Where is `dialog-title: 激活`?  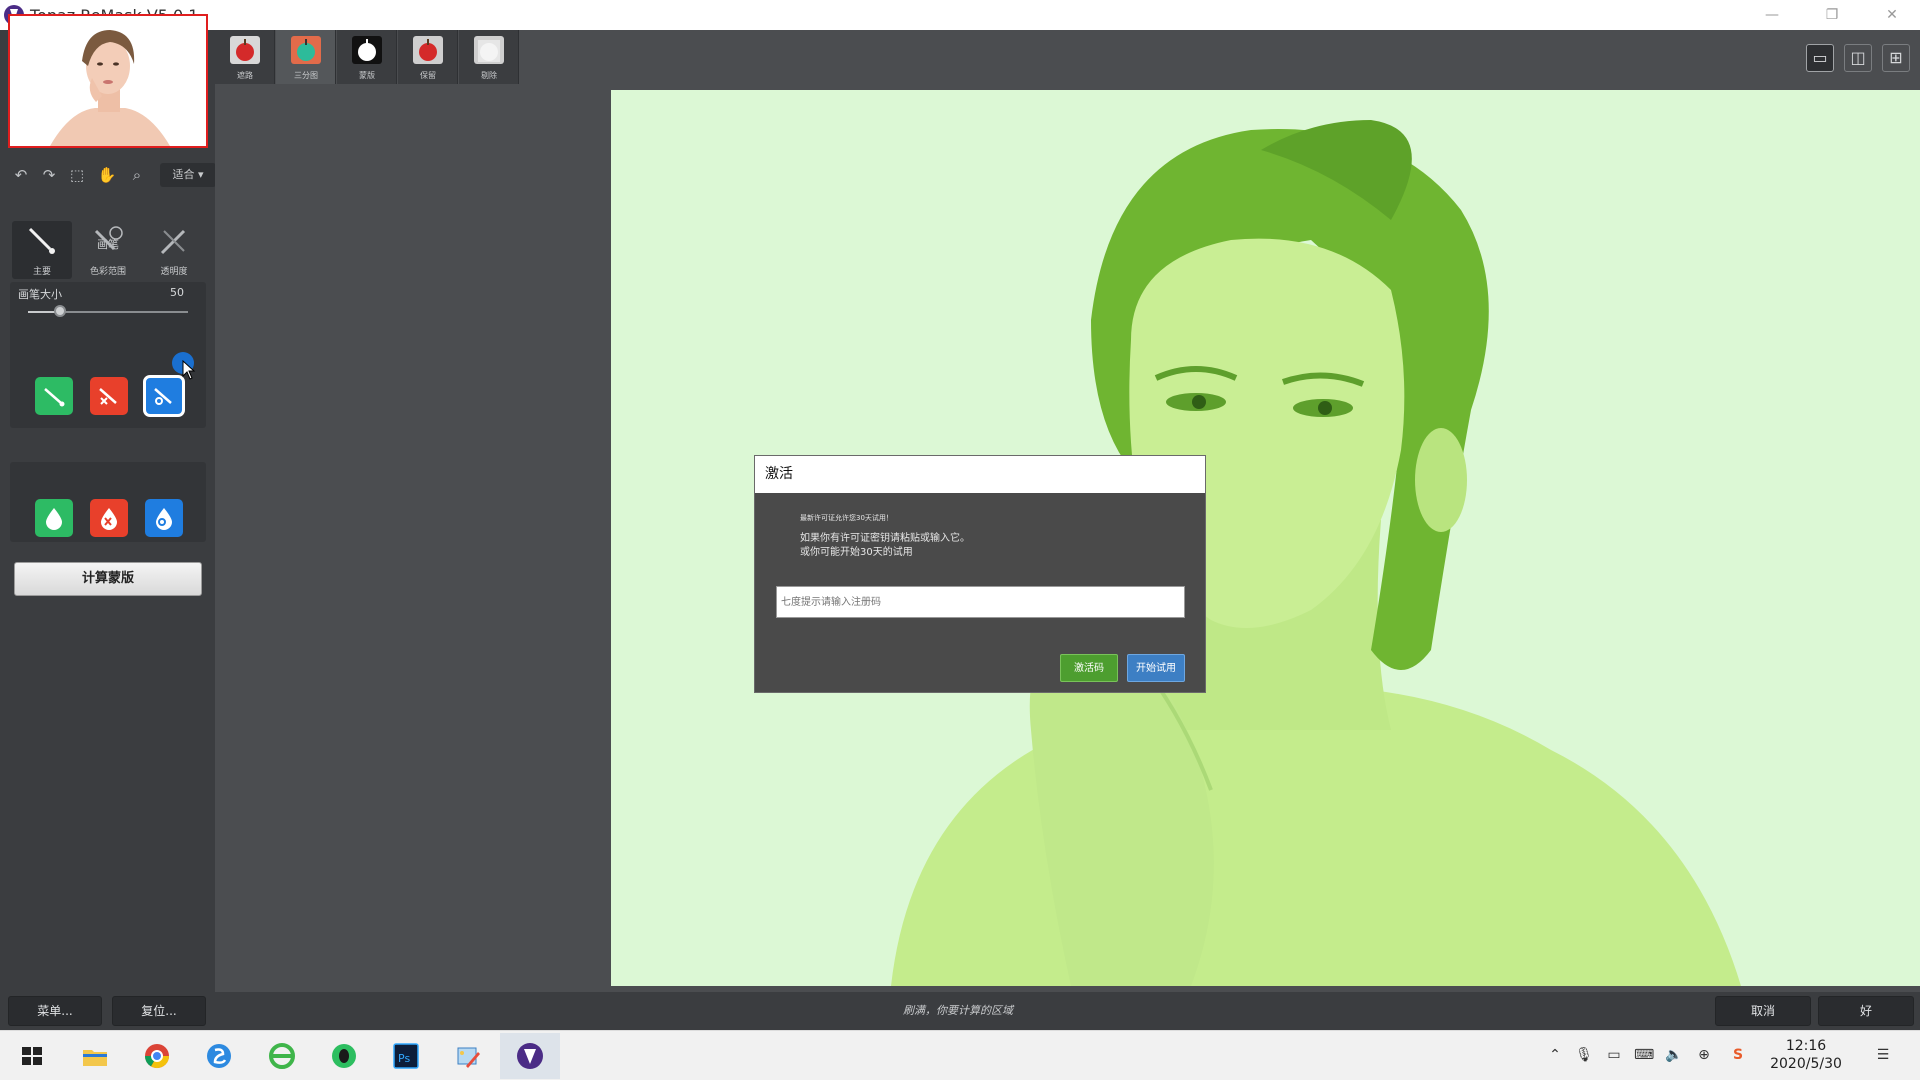
dialog-title: 激活 is located at coordinates (980, 474).